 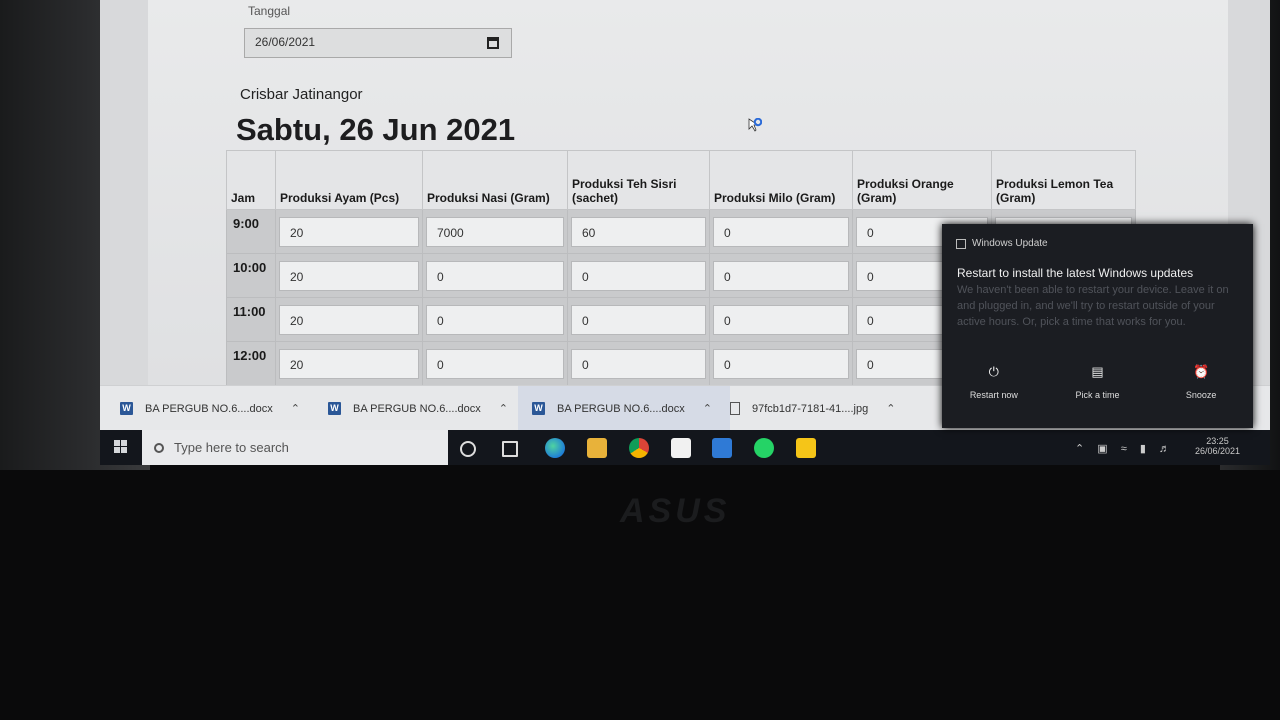 What do you see at coordinates (285, 42) in the screenshot?
I see `date-value: 26/06/2021` at bounding box center [285, 42].